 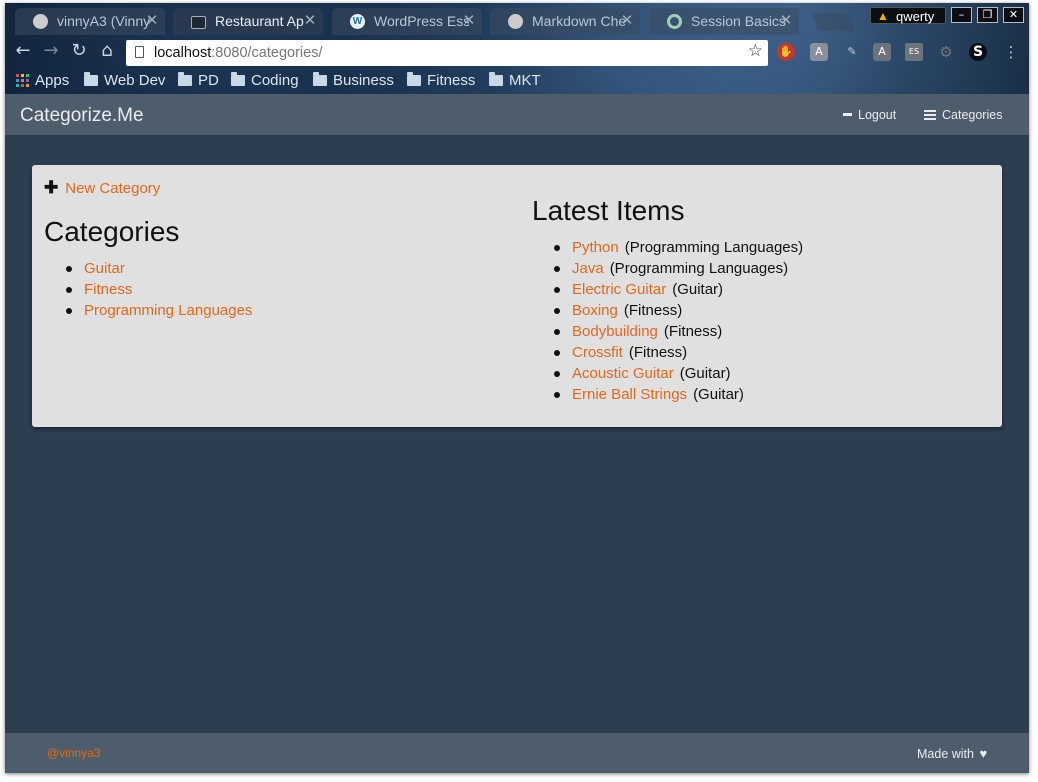 I want to click on latest-item: Python (Programming Languages), so click(x=667, y=247).